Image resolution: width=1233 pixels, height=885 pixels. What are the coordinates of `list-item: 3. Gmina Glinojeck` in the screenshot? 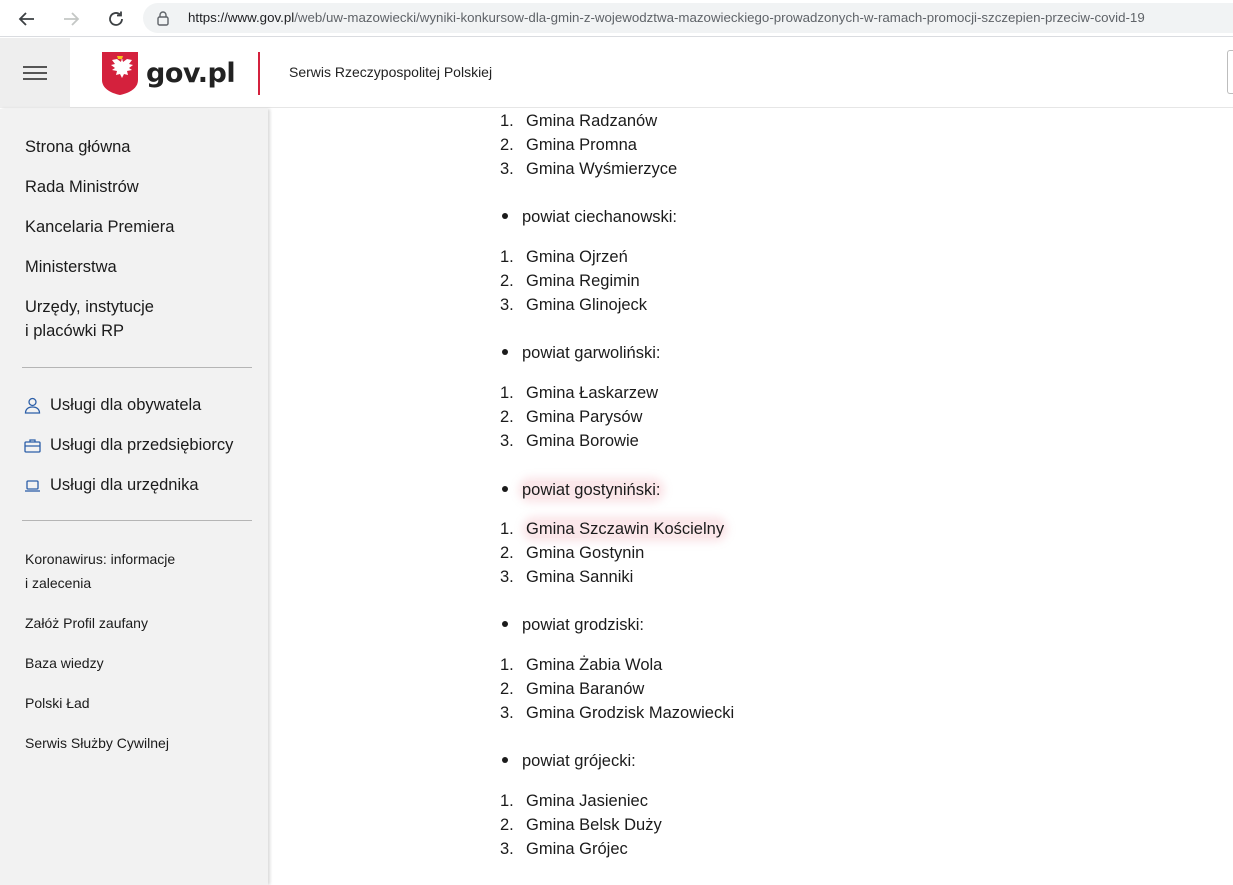 It's located at (574, 305).